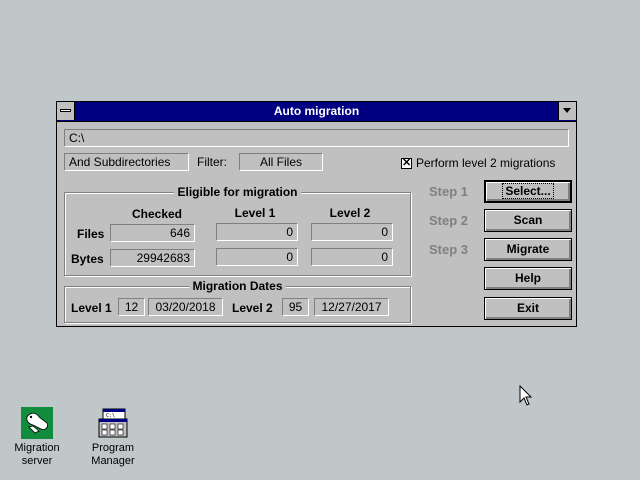  What do you see at coordinates (528, 249) in the screenshot?
I see `migrate-button: Migrate` at bounding box center [528, 249].